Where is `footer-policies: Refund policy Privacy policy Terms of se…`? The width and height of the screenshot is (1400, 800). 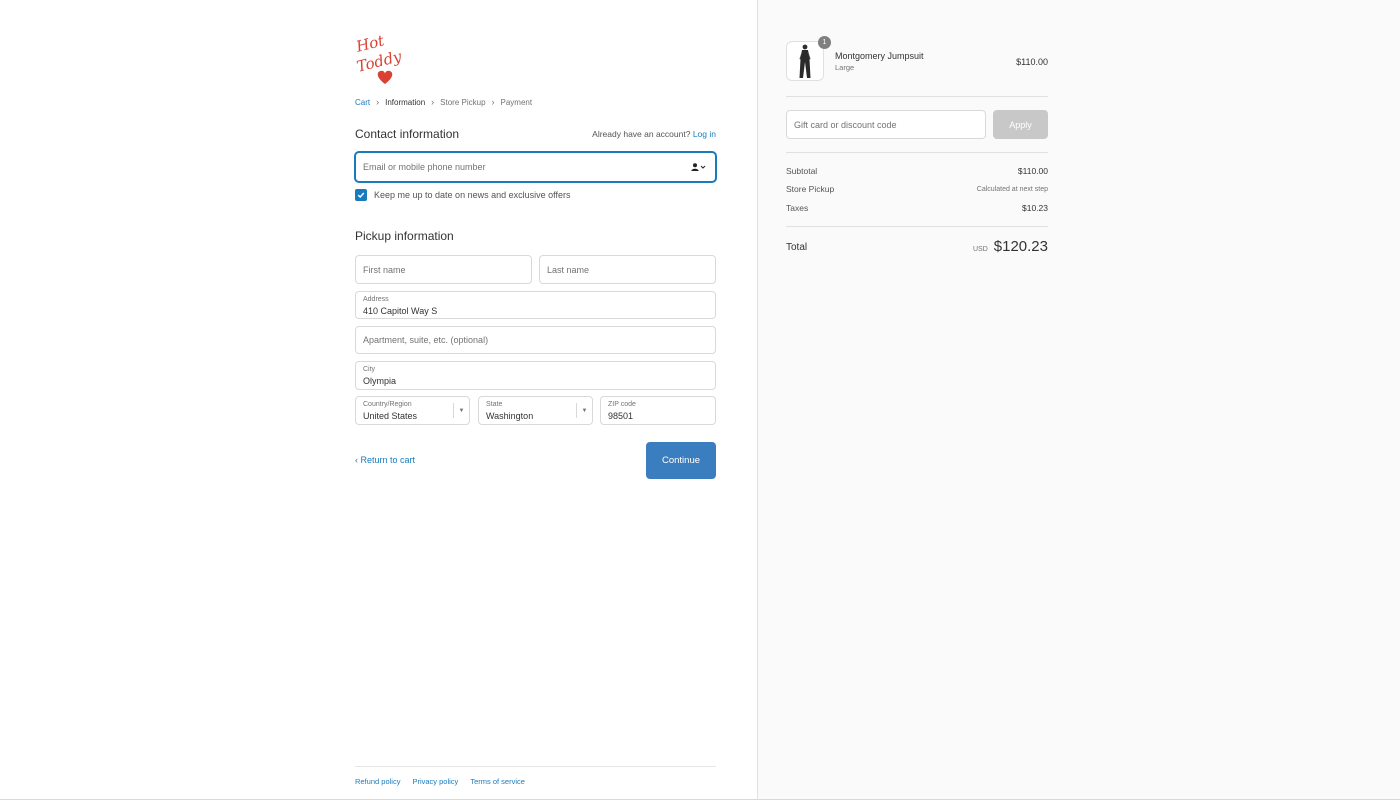 footer-policies: Refund policy Privacy policy Terms of se… is located at coordinates (535, 776).